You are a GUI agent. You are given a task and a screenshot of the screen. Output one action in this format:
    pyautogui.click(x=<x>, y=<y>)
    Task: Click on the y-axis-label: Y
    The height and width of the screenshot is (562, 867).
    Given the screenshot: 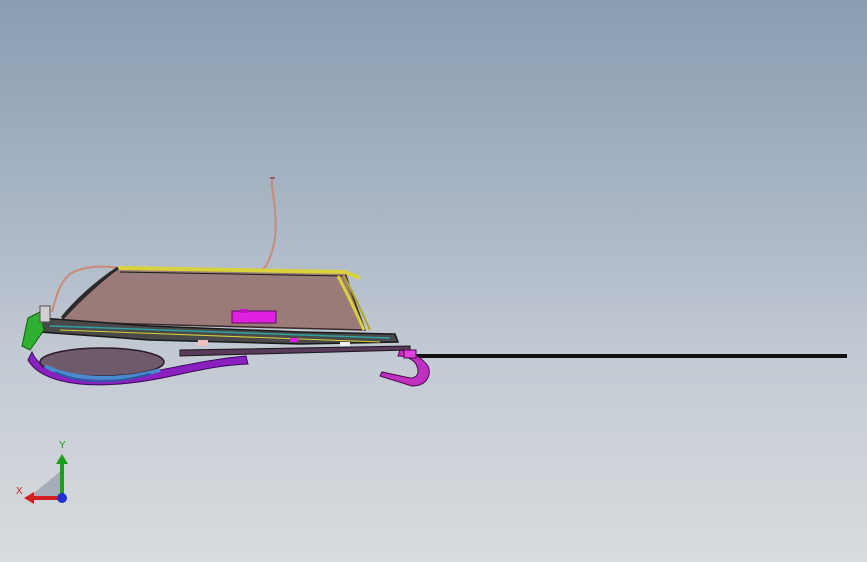 What is the action you would take?
    pyautogui.click(x=62, y=445)
    